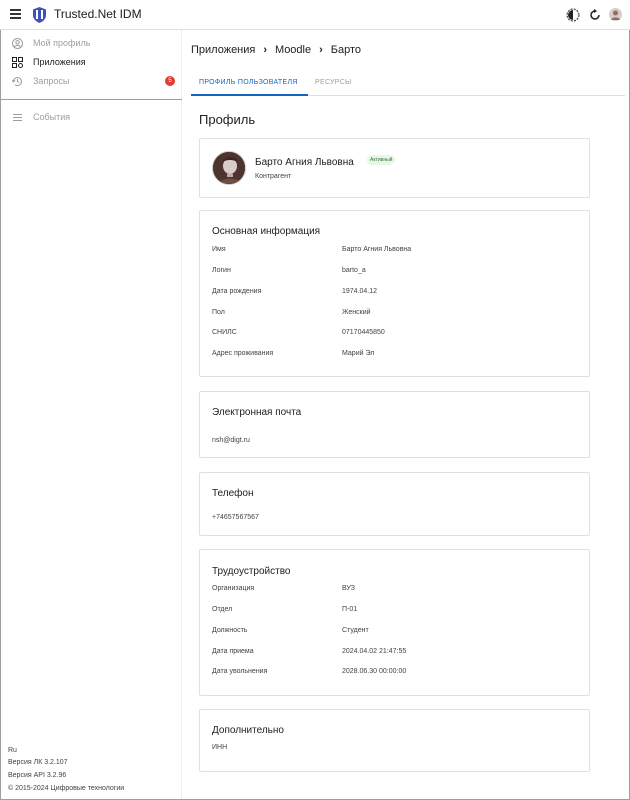  I want to click on field-value: 2028.06.30 00:00:00, so click(374, 671).